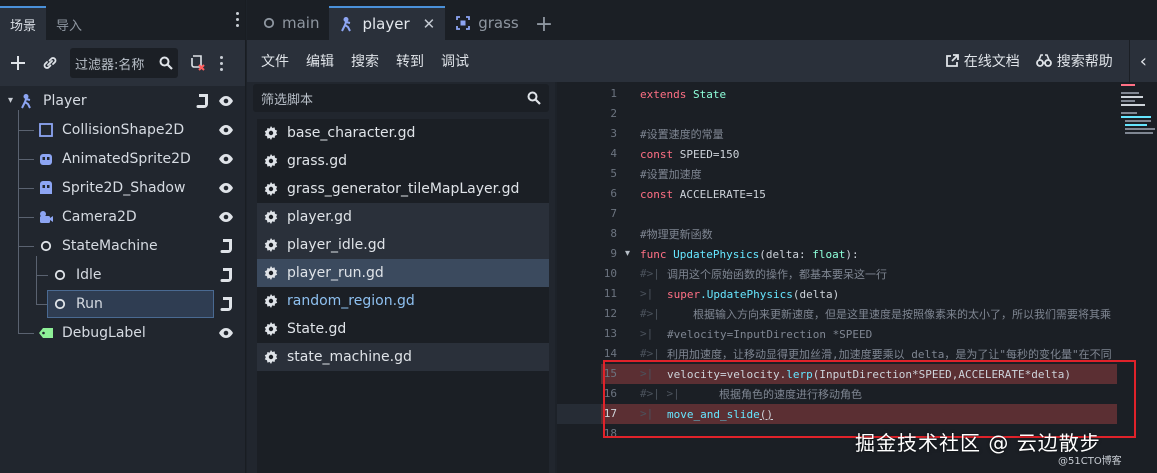 This screenshot has width=1157, height=473. I want to click on code-minimap, so click(1138, 112).